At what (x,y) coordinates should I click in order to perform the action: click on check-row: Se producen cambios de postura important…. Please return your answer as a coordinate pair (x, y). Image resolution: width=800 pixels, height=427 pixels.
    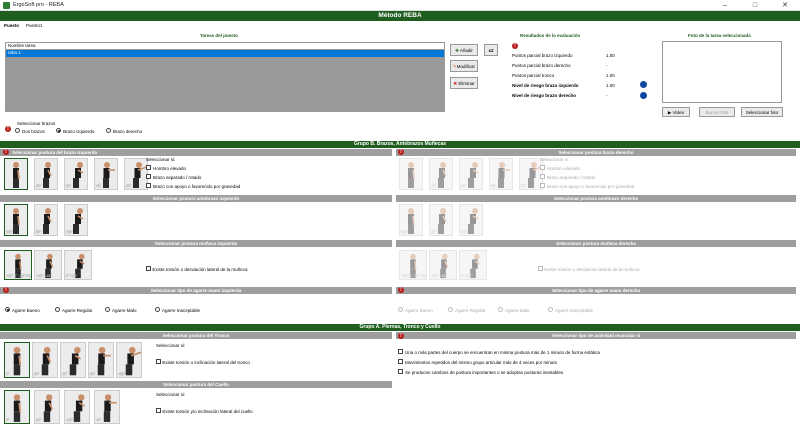
    Looking at the image, I should click on (480, 372).